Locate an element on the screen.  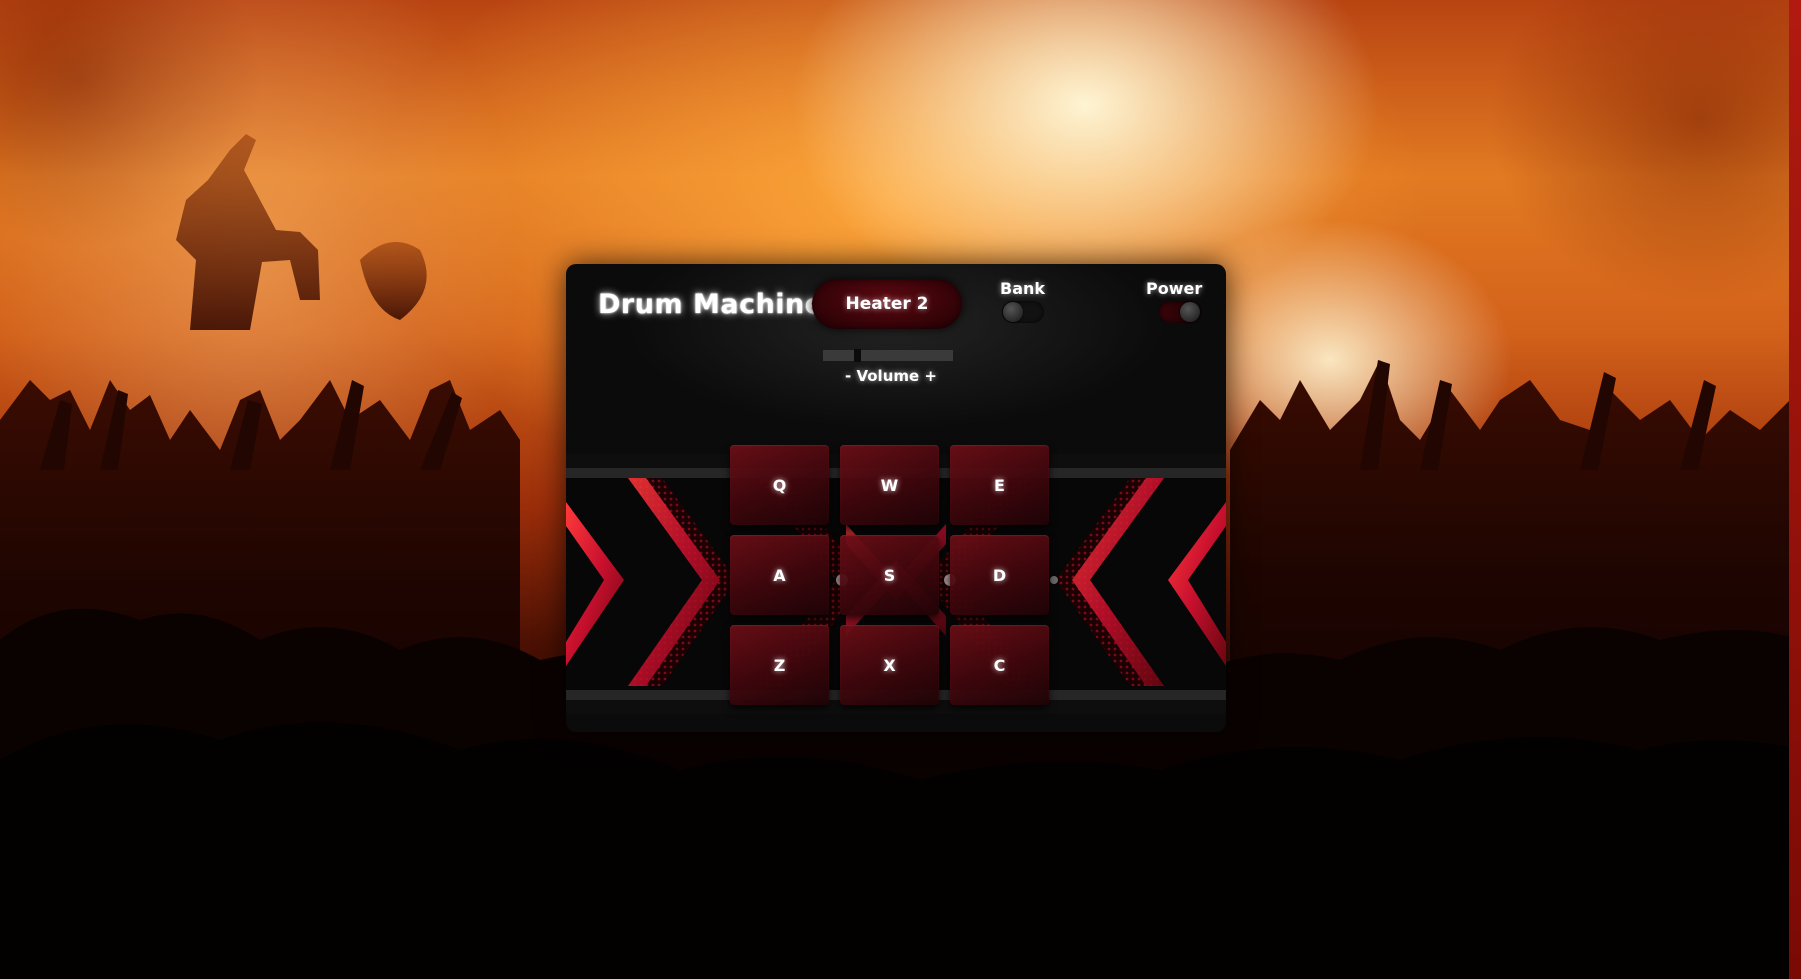
drum-pad-z: Z is located at coordinates (779, 665).